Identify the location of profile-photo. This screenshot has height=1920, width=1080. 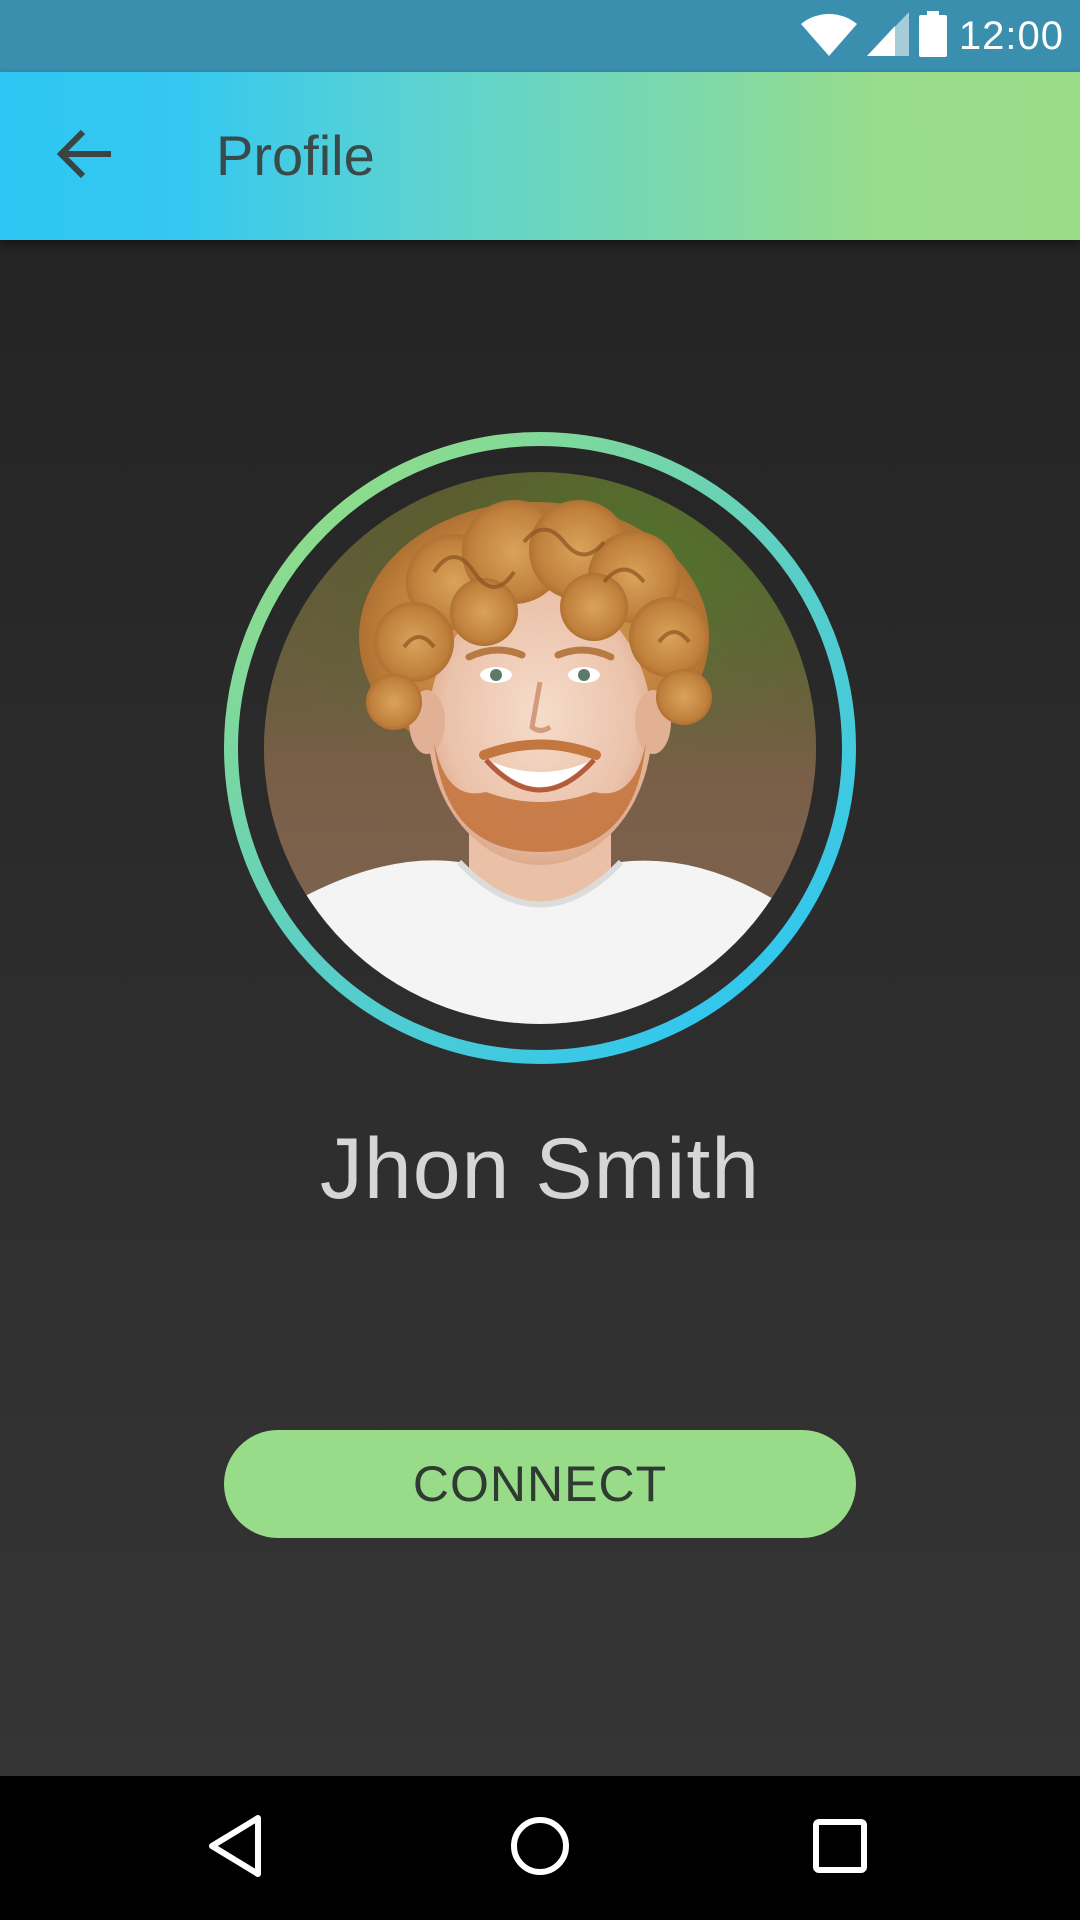
(540, 748).